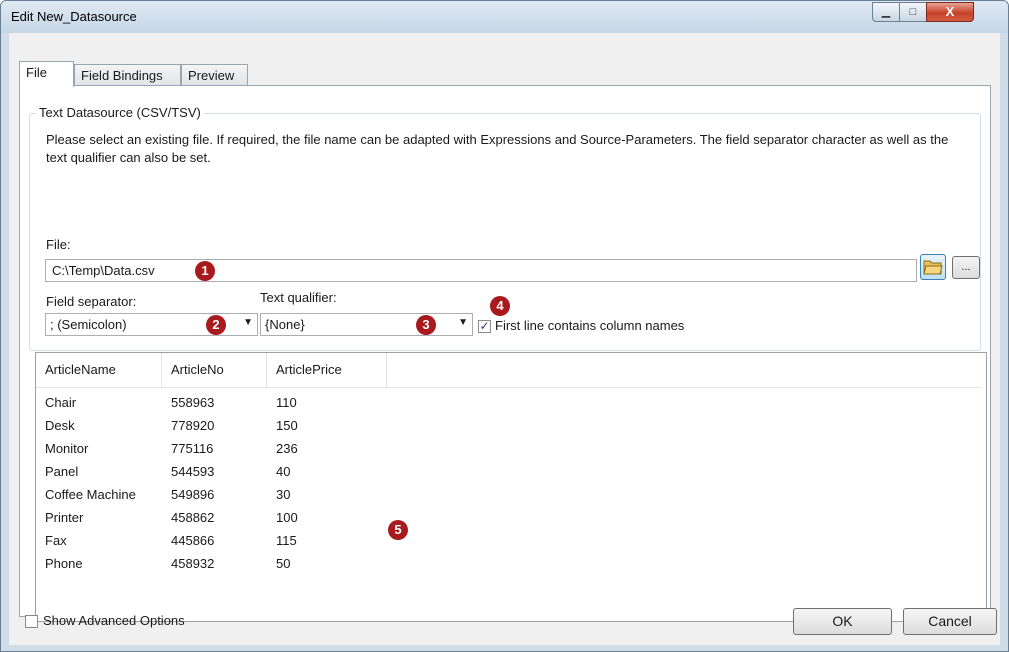  Describe the element at coordinates (62, 471) in the screenshot. I see `cell-article-name: Panel` at that location.